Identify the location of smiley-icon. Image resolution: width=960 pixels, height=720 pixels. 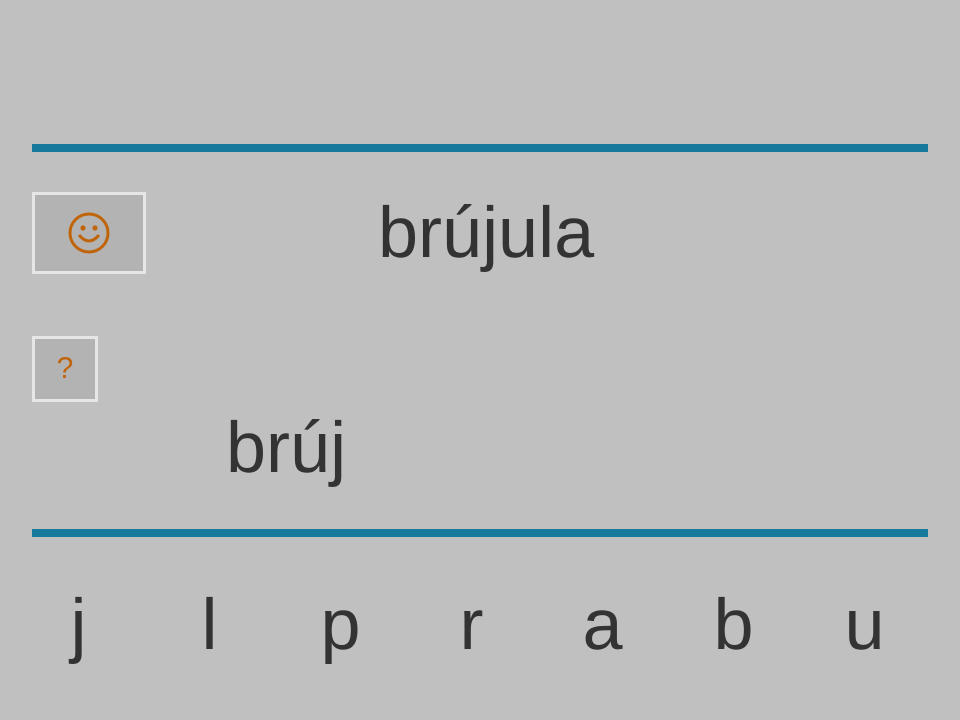
(89, 233).